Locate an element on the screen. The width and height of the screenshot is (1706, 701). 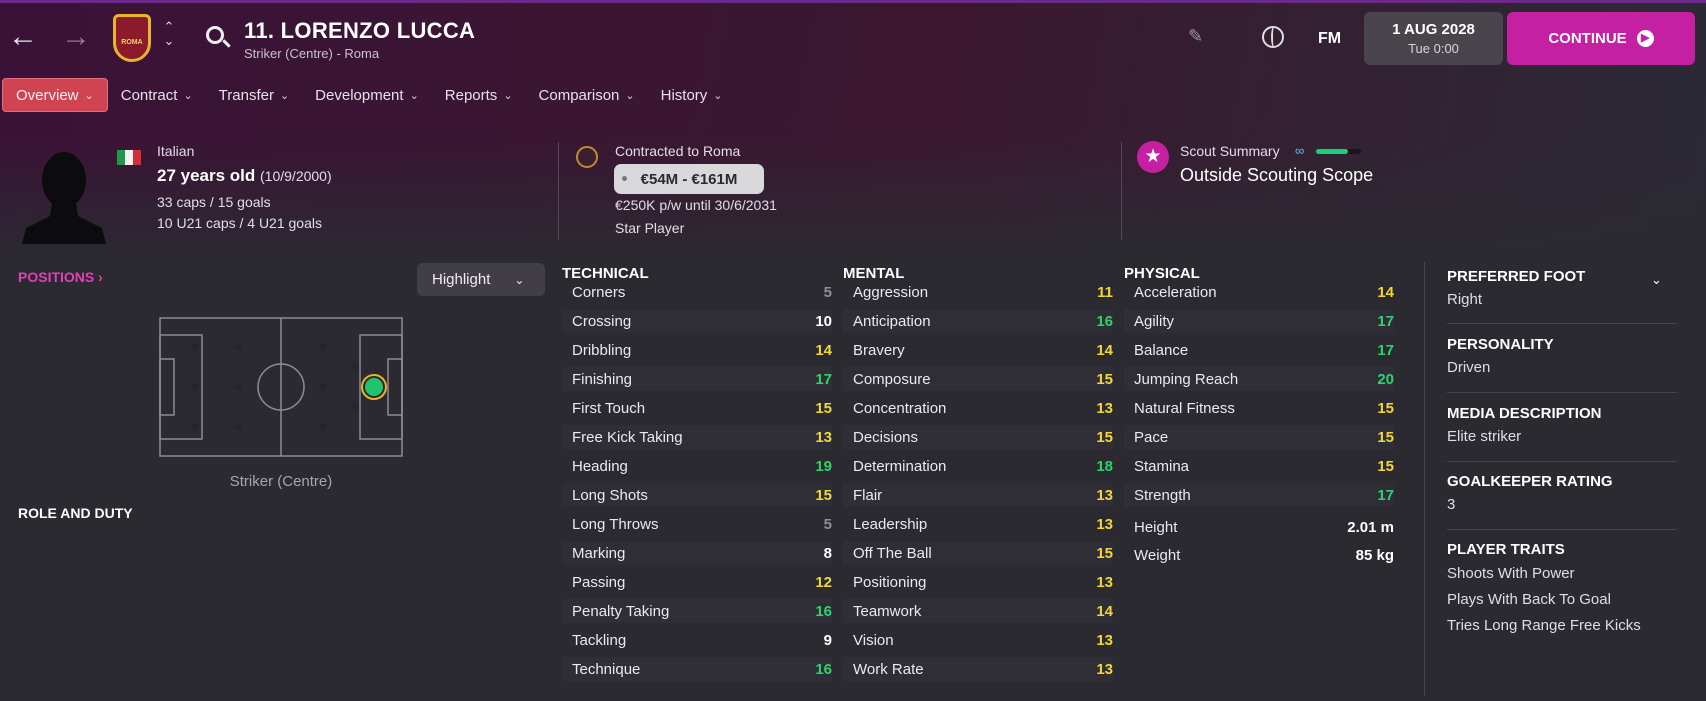
preferred-foot-title: PREFERRED FOOT is located at coordinates (1516, 276).